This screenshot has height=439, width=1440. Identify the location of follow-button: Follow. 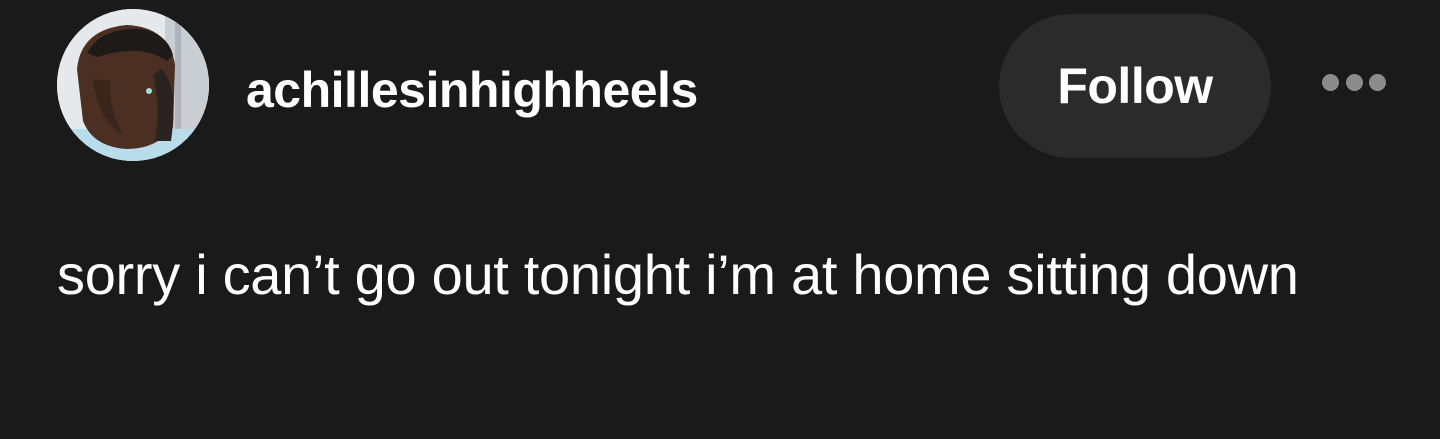
(1135, 86).